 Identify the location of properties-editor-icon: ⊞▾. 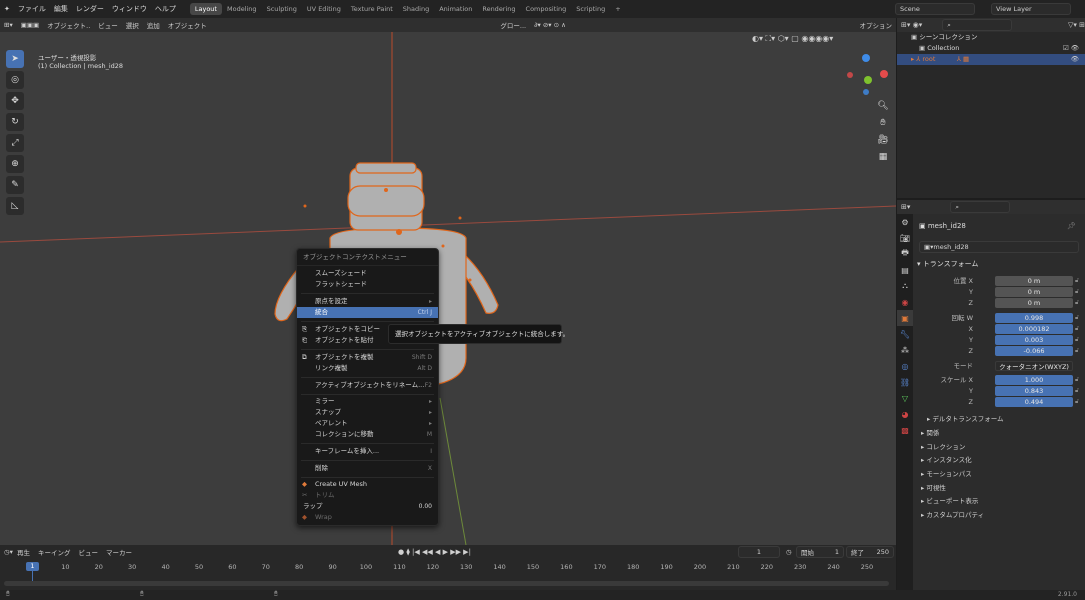
(905, 207).